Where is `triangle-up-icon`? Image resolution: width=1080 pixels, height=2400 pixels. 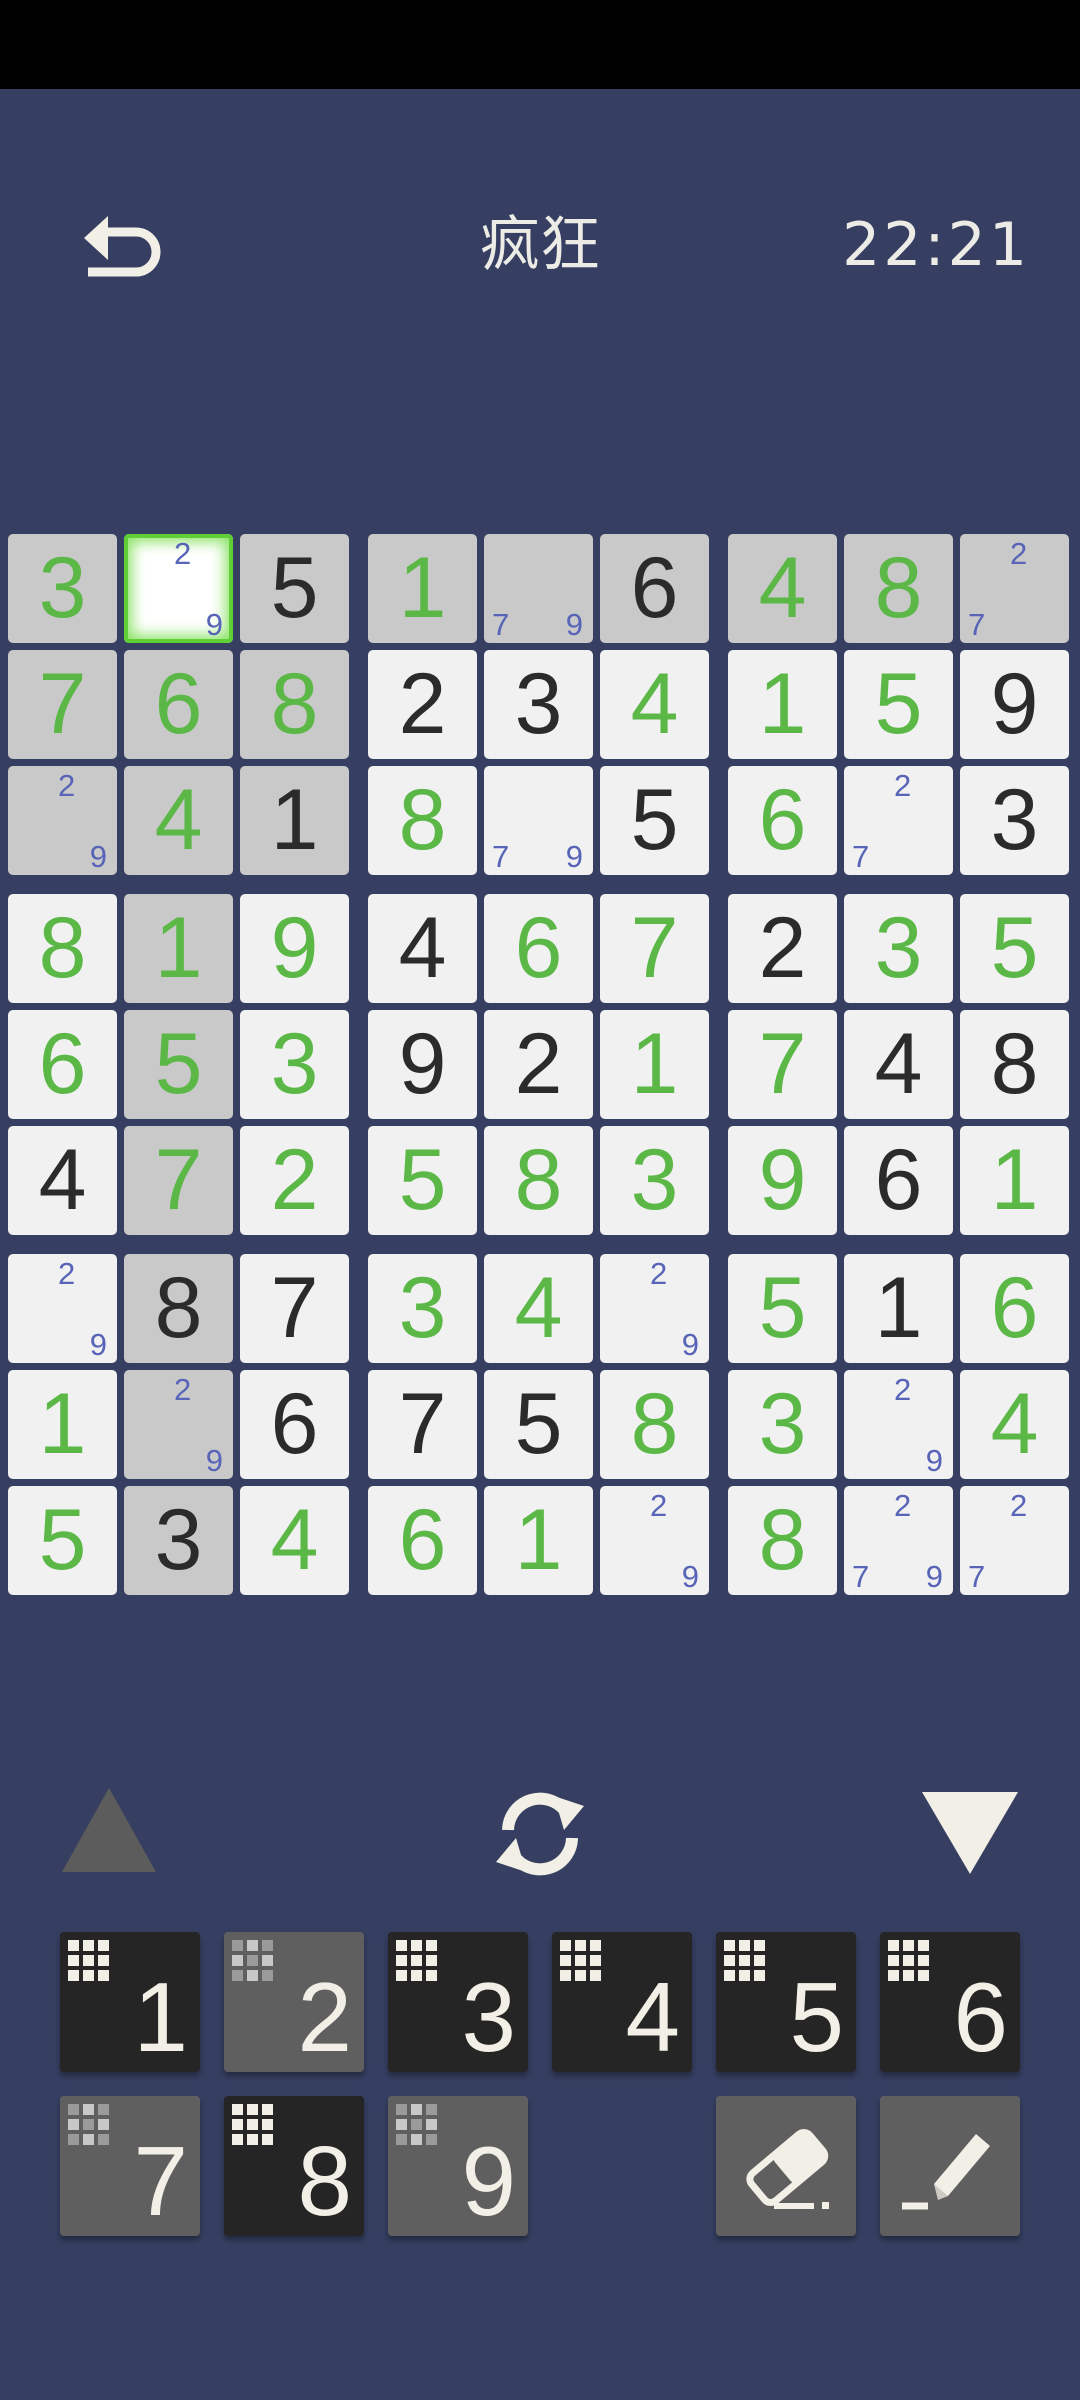
triangle-up-icon is located at coordinates (109, 1830).